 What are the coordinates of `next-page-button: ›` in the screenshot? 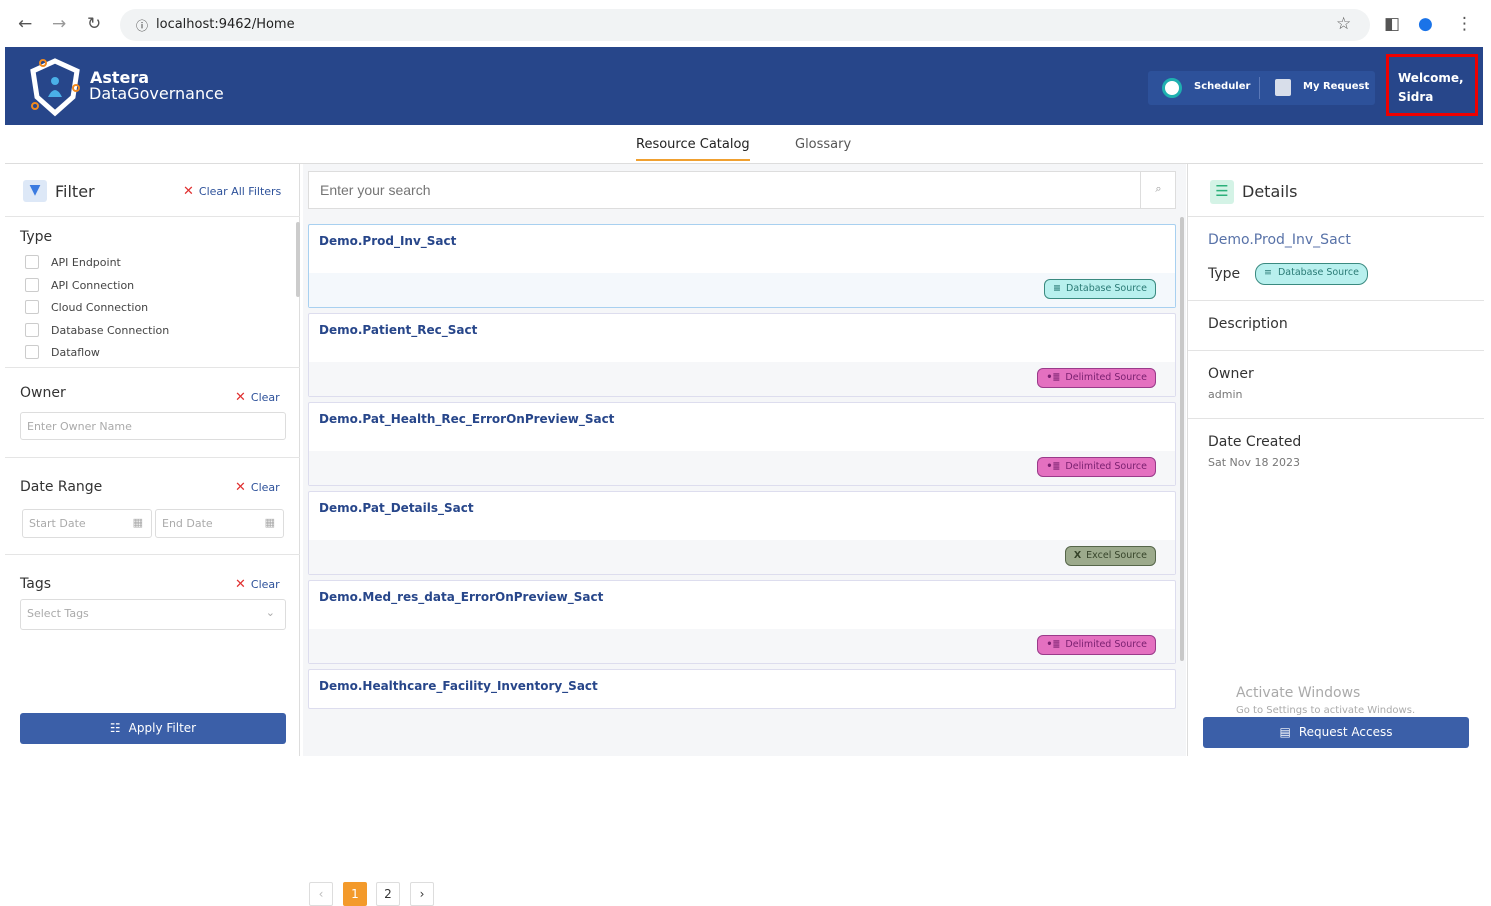 It's located at (422, 894).